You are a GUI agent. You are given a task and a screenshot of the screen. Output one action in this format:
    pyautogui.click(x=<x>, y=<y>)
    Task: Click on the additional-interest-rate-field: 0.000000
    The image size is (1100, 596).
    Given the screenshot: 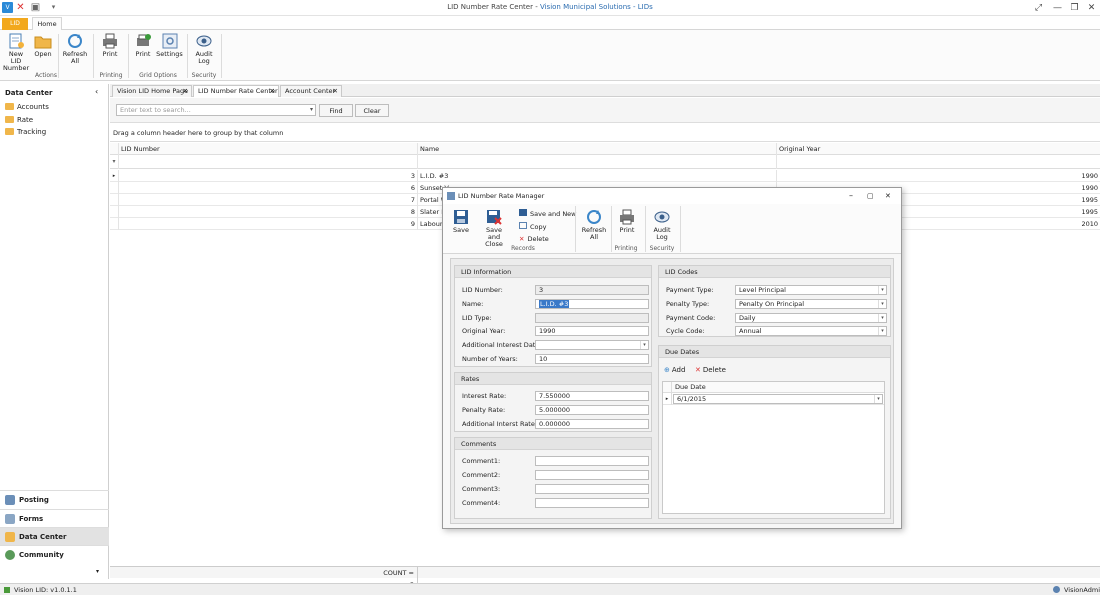 What is the action you would take?
    pyautogui.click(x=592, y=424)
    